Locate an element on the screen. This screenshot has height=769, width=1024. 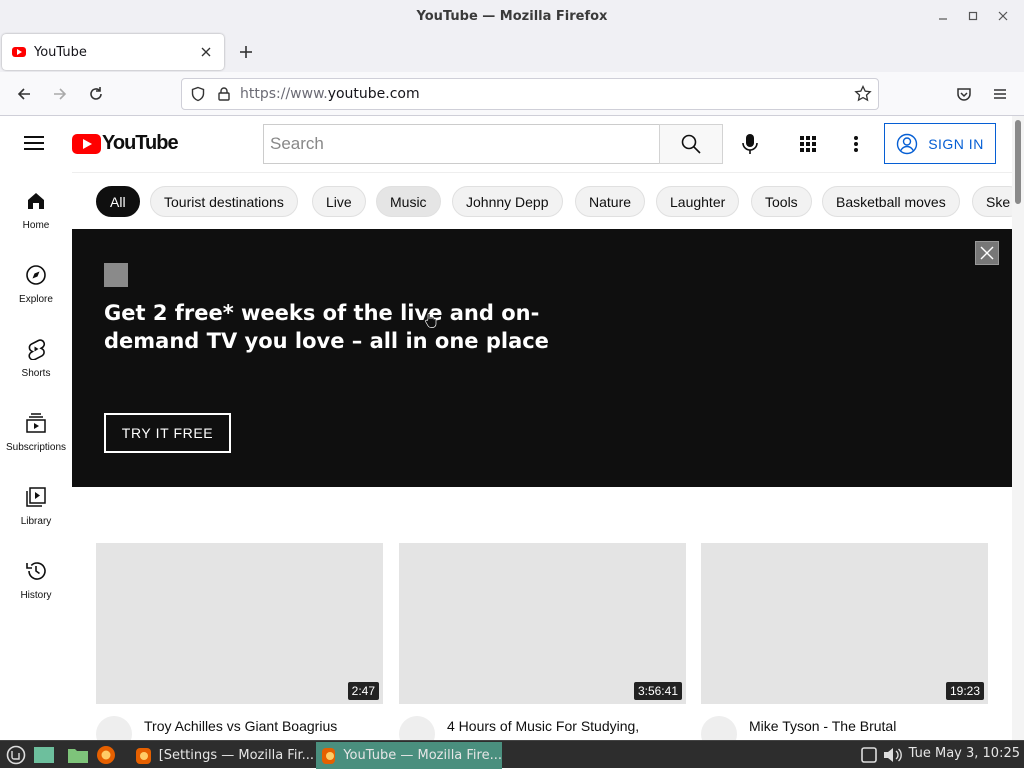
shorts-icon is located at coordinates (37, 349).